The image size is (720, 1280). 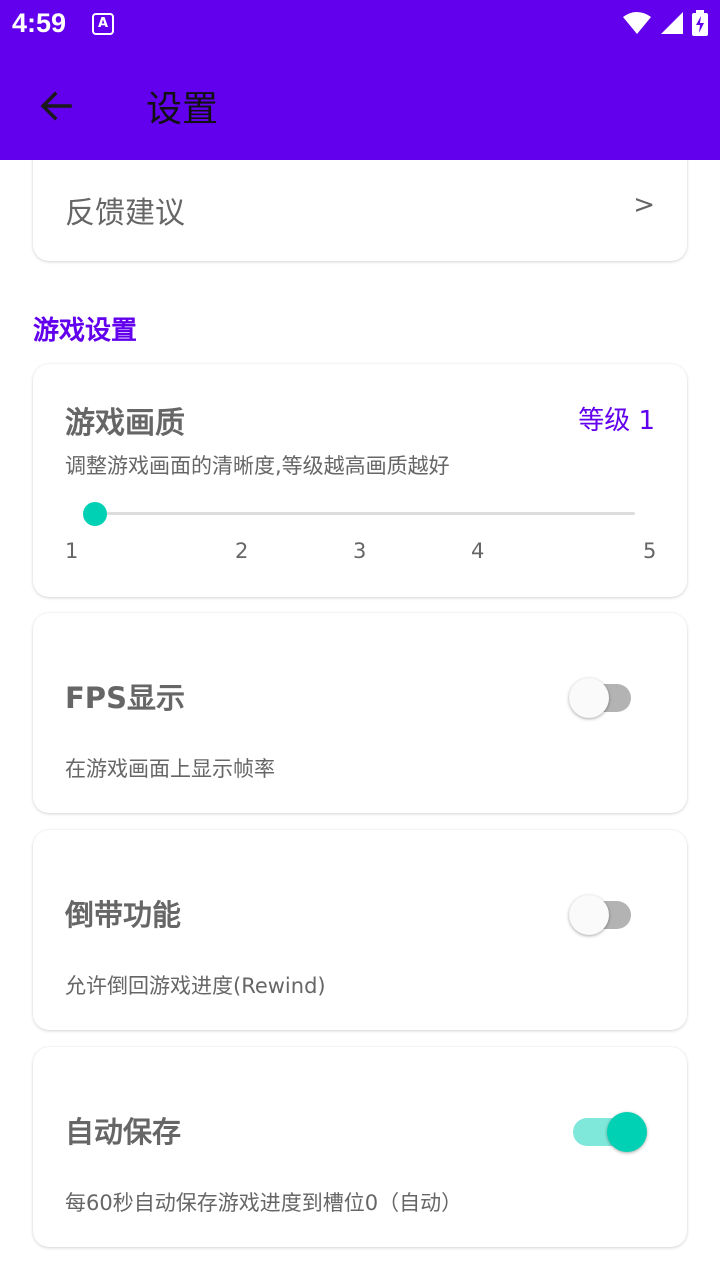 What do you see at coordinates (616, 421) in the screenshot?
I see `quality-level-label: 等级 1` at bounding box center [616, 421].